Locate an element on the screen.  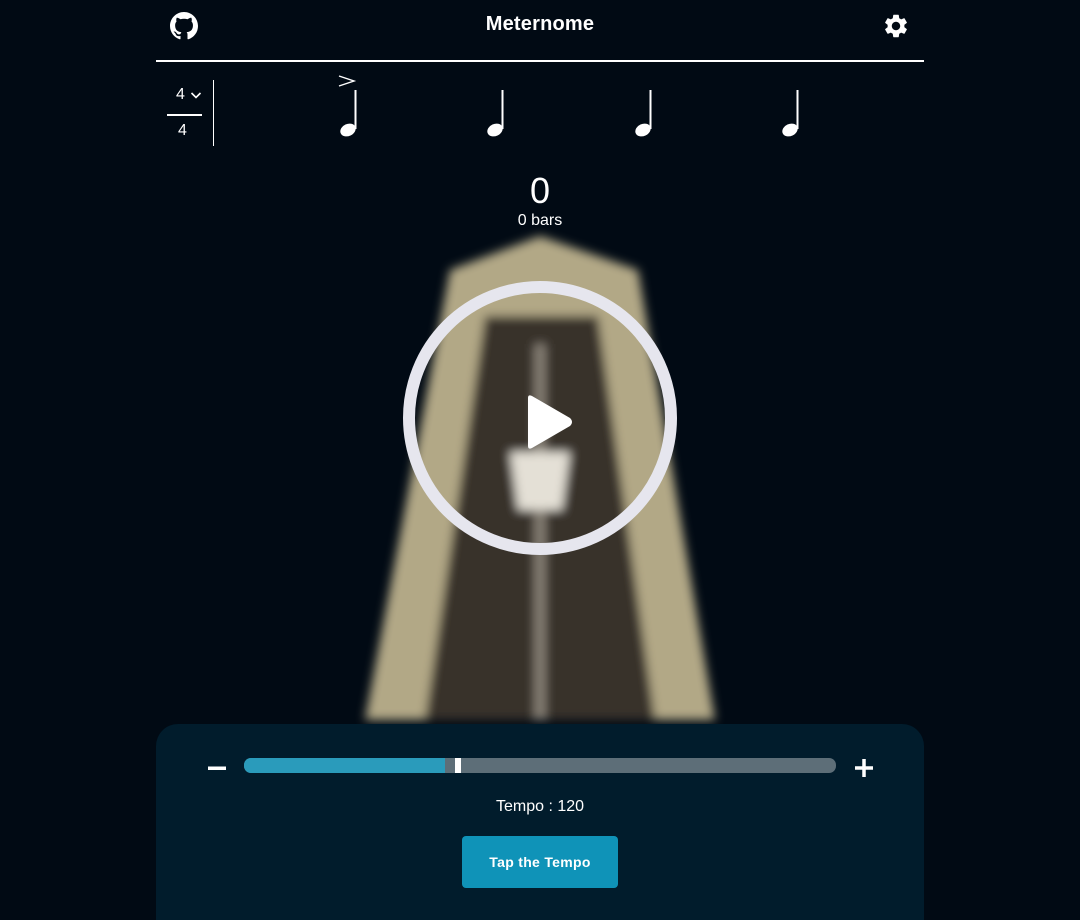
tempo-label: Tempo : 120 is located at coordinates (540, 806).